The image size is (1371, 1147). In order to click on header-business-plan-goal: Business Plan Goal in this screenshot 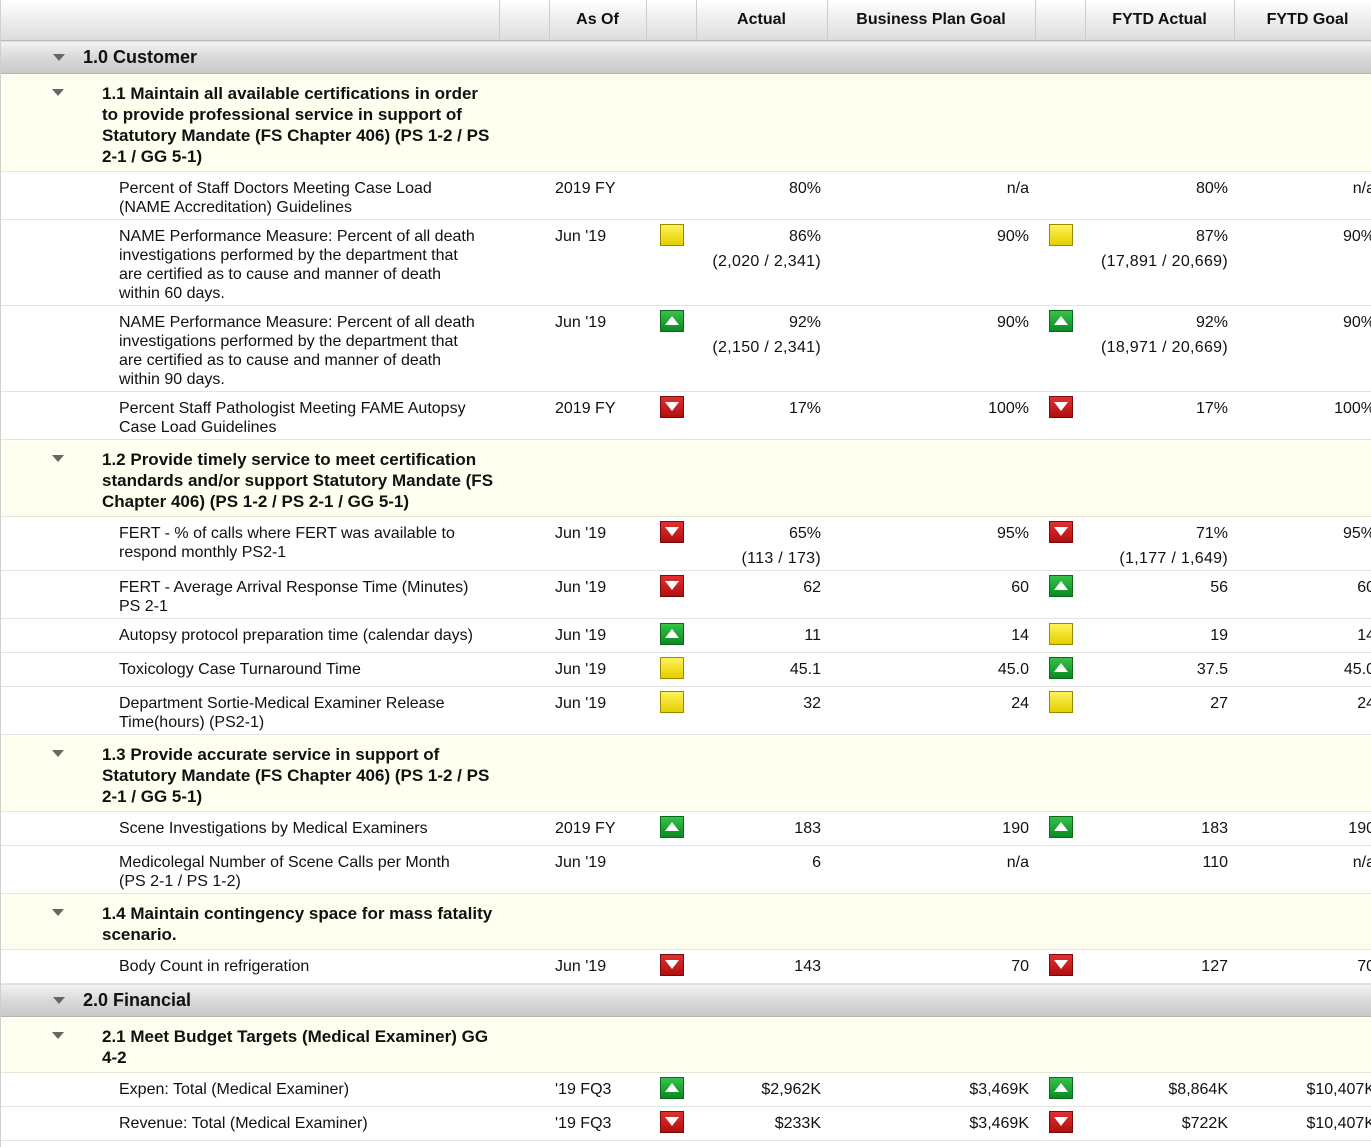, I will do `click(931, 20)`.